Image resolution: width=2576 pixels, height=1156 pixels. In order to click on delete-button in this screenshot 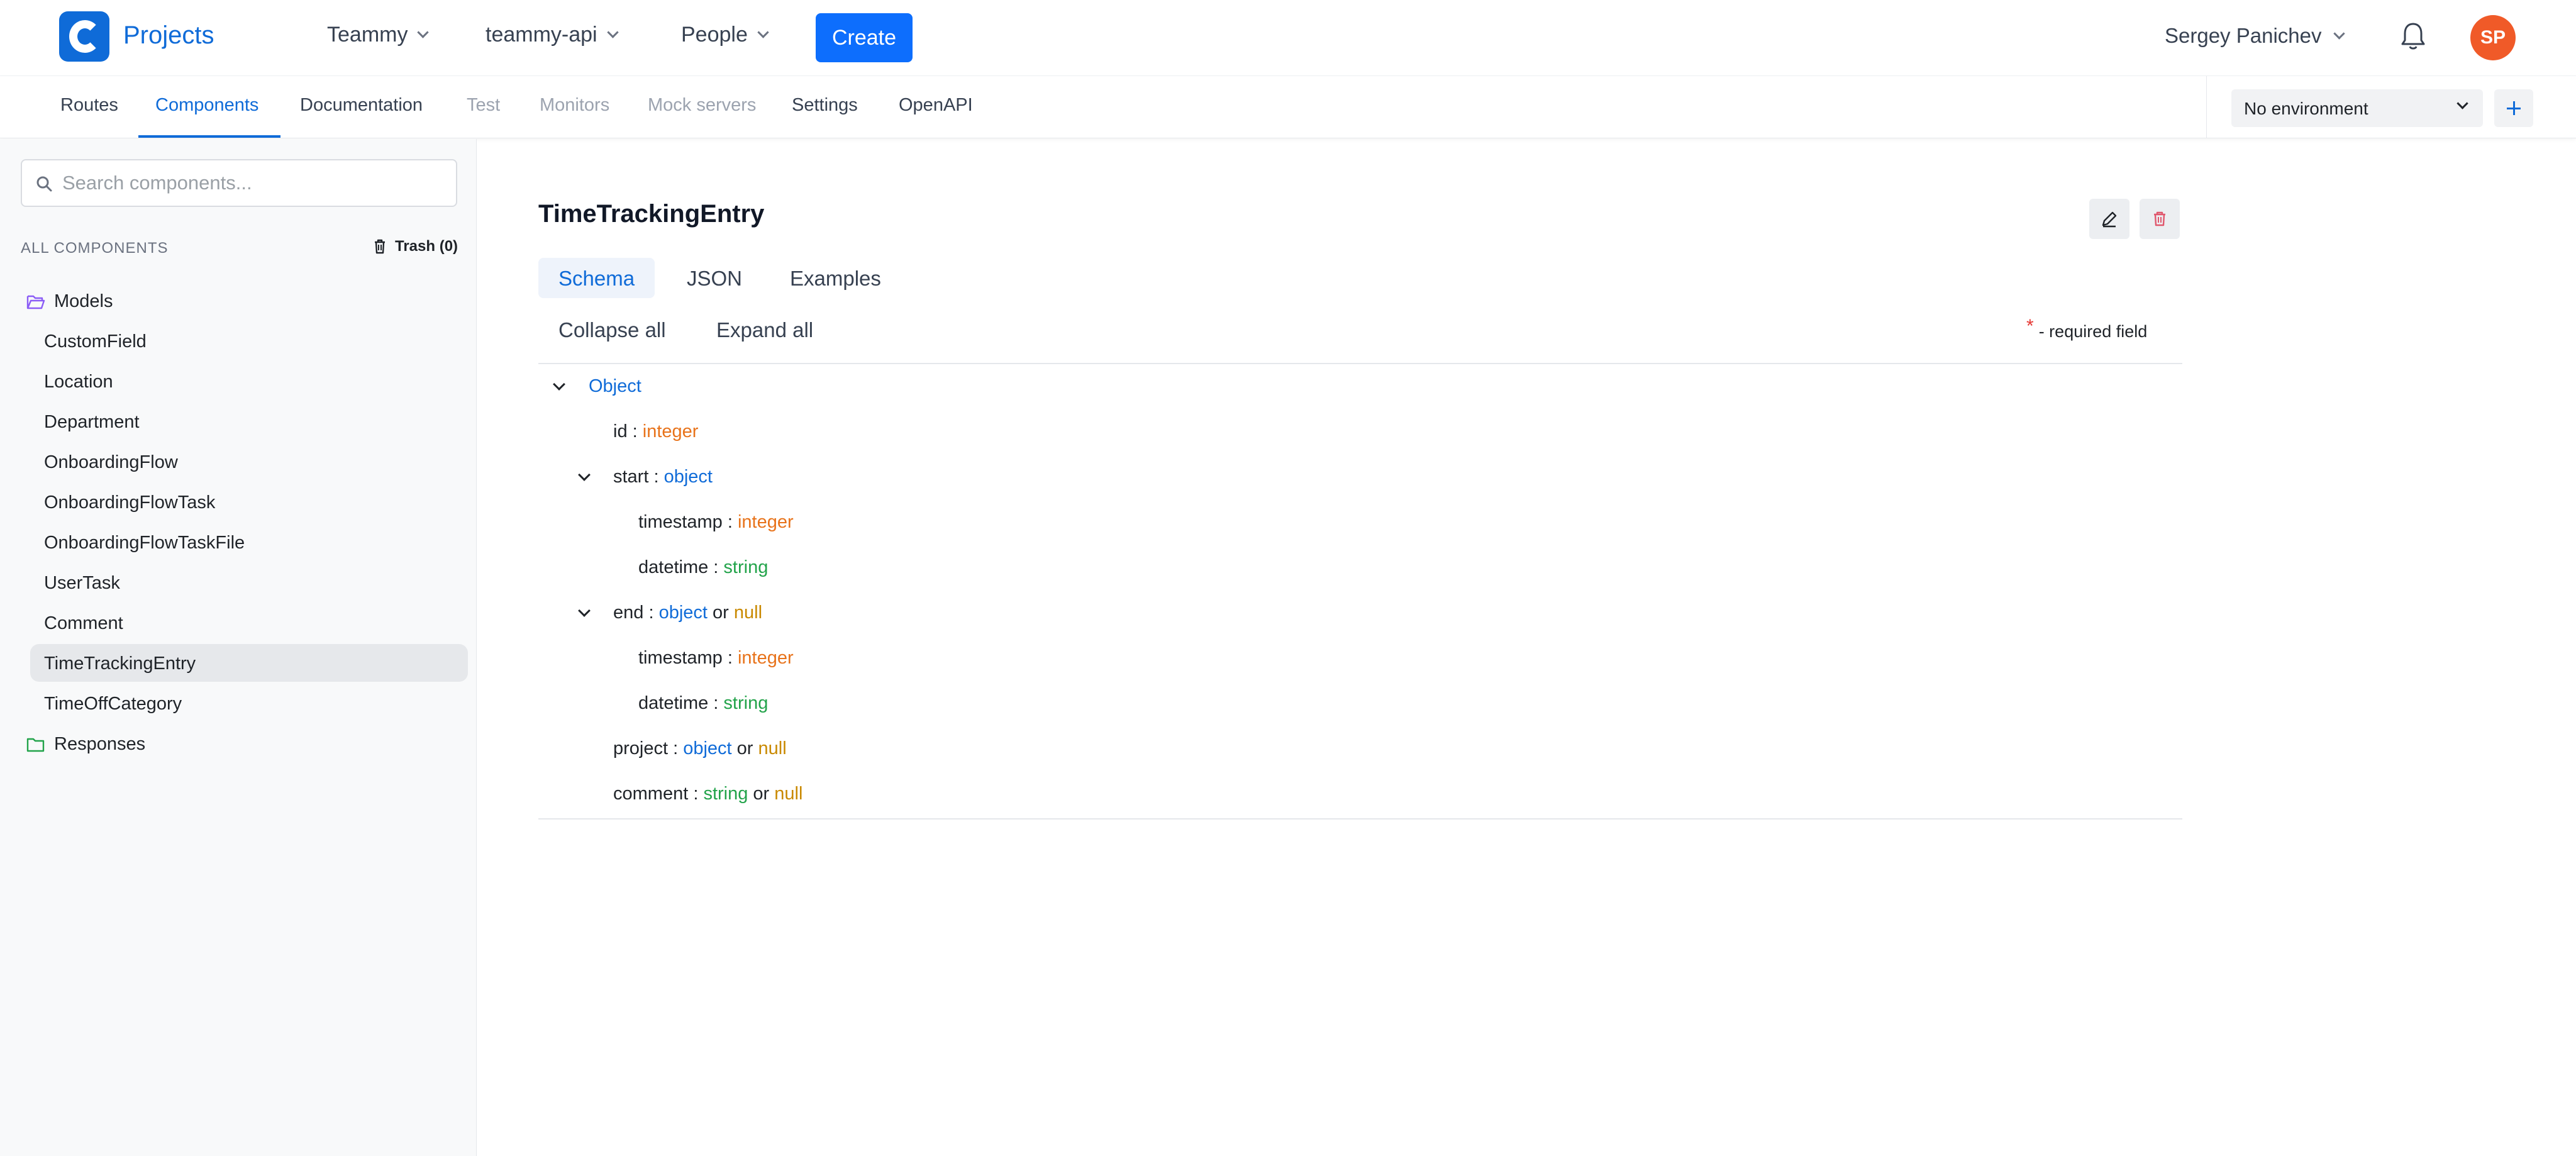, I will do `click(2160, 219)`.